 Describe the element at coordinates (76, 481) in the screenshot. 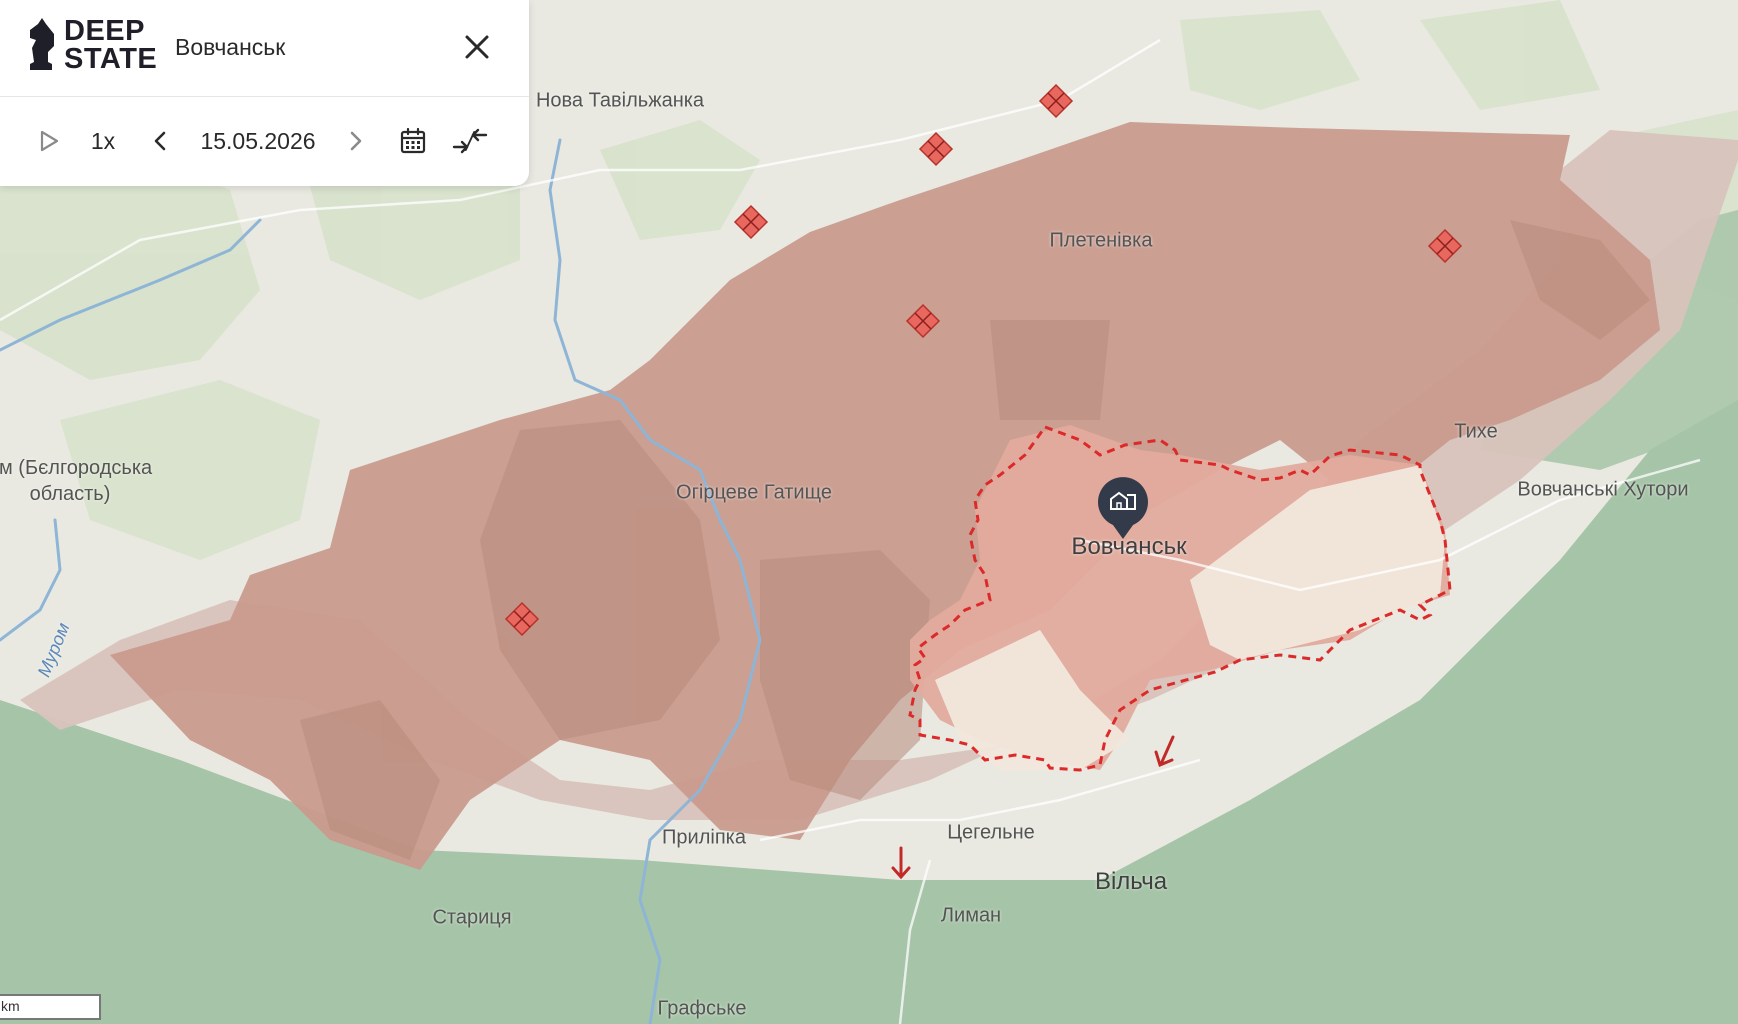

I see `label-belgorod-region: ом (Бєлгородська область)` at that location.